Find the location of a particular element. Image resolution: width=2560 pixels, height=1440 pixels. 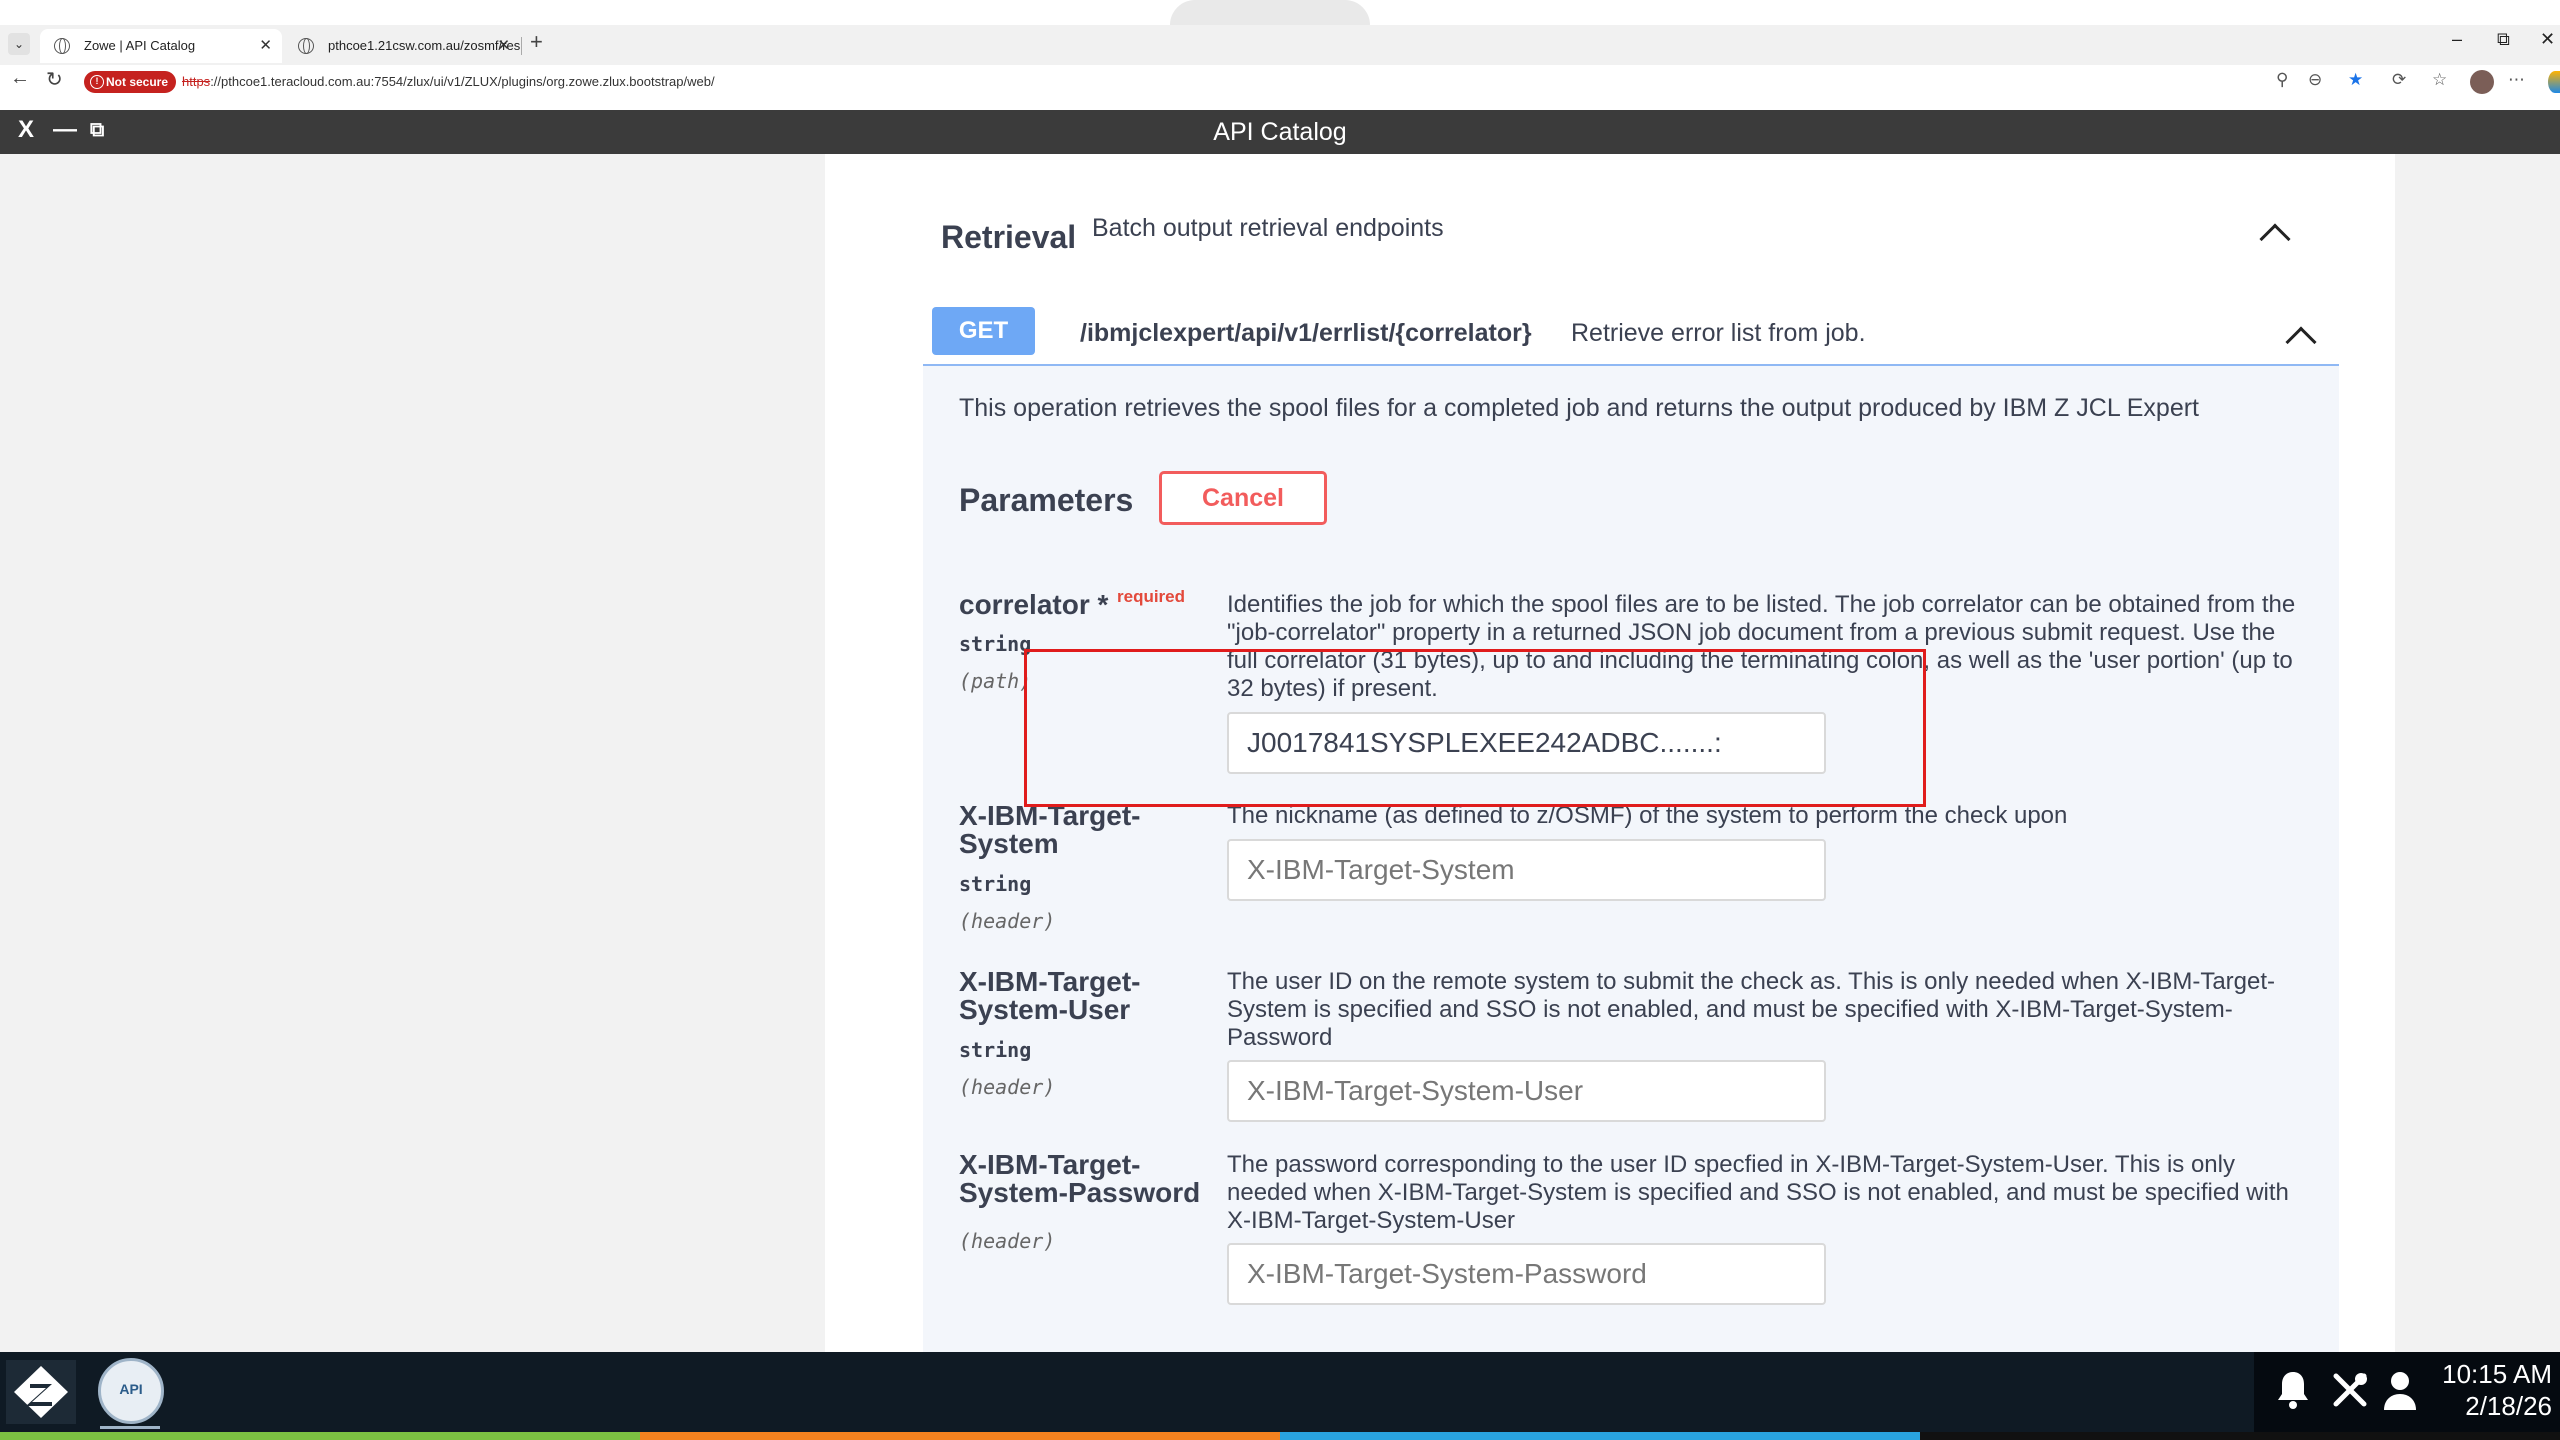

favorites-icon: ☆ is located at coordinates (2439, 80).